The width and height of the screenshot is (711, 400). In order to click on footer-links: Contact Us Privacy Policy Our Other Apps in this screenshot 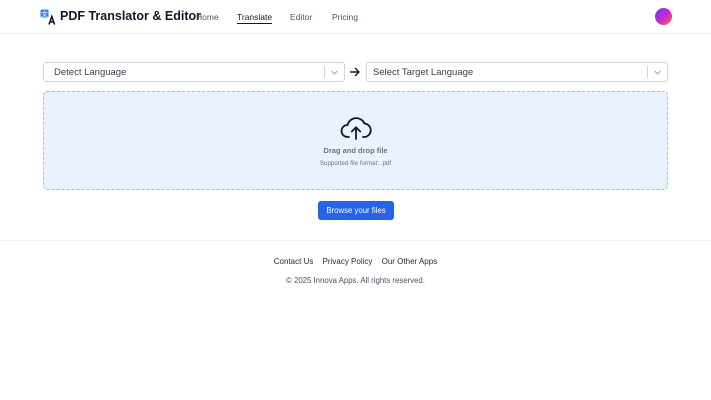, I will do `click(355, 261)`.